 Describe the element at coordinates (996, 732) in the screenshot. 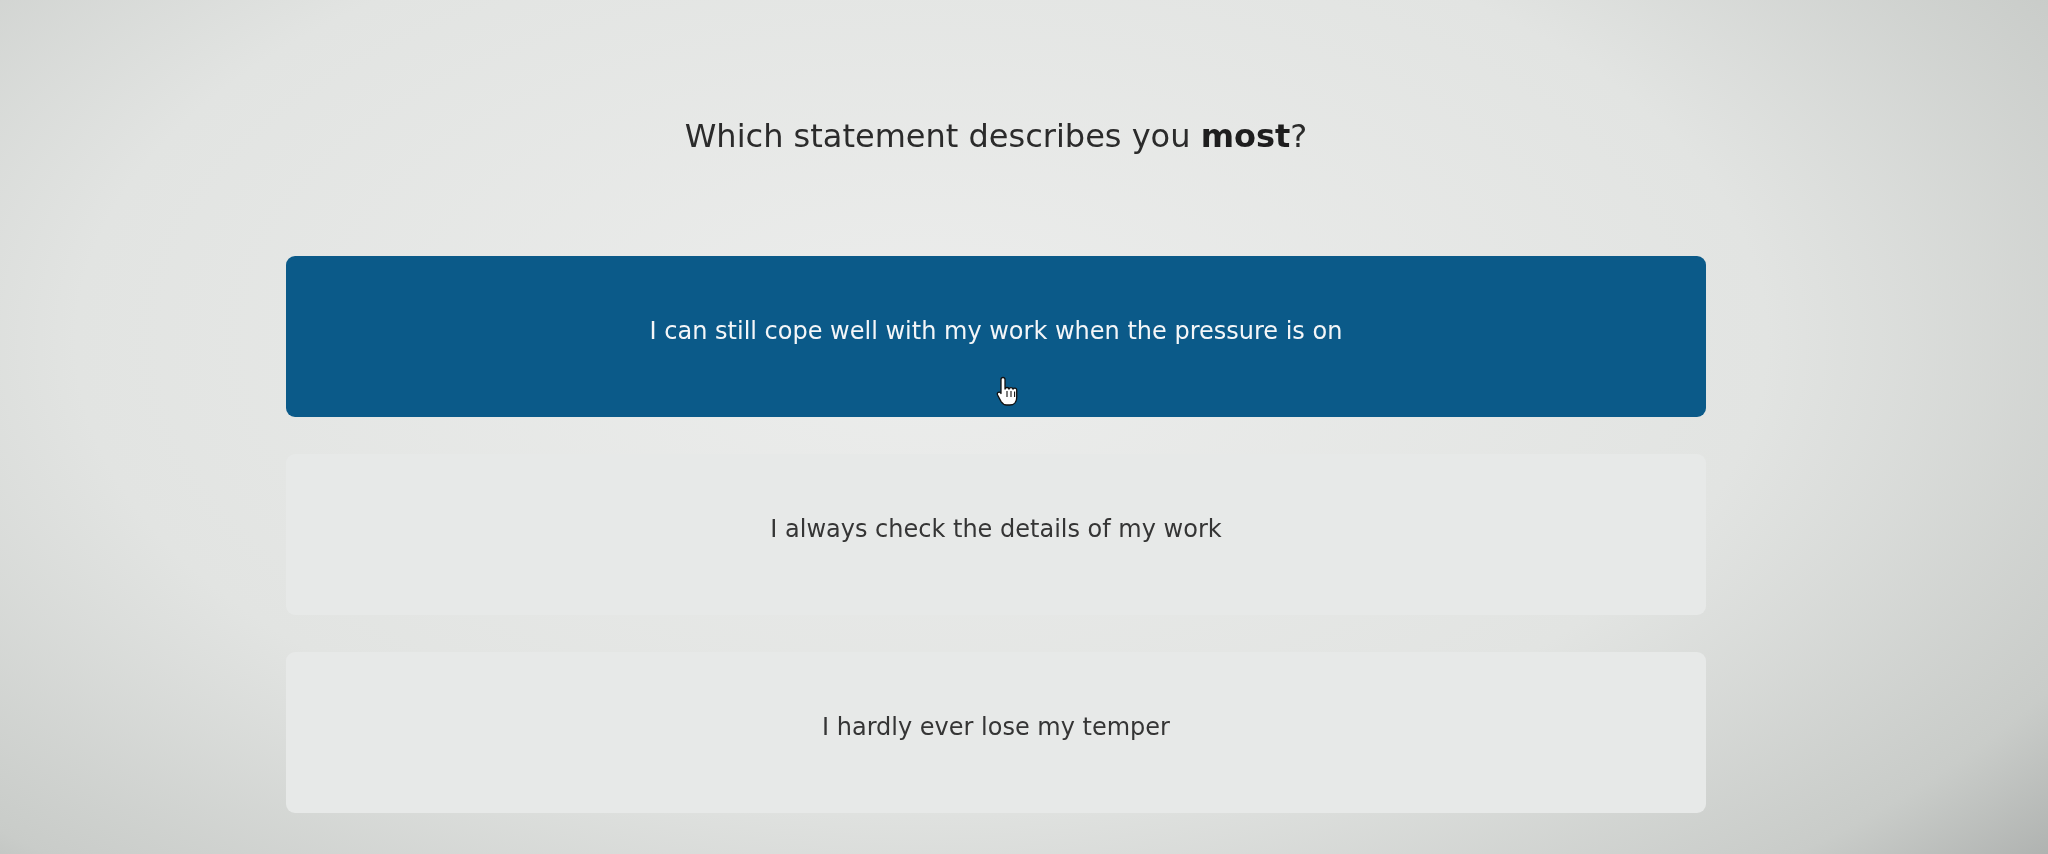

I see `answer-option: I hardly ever lose my temper` at that location.